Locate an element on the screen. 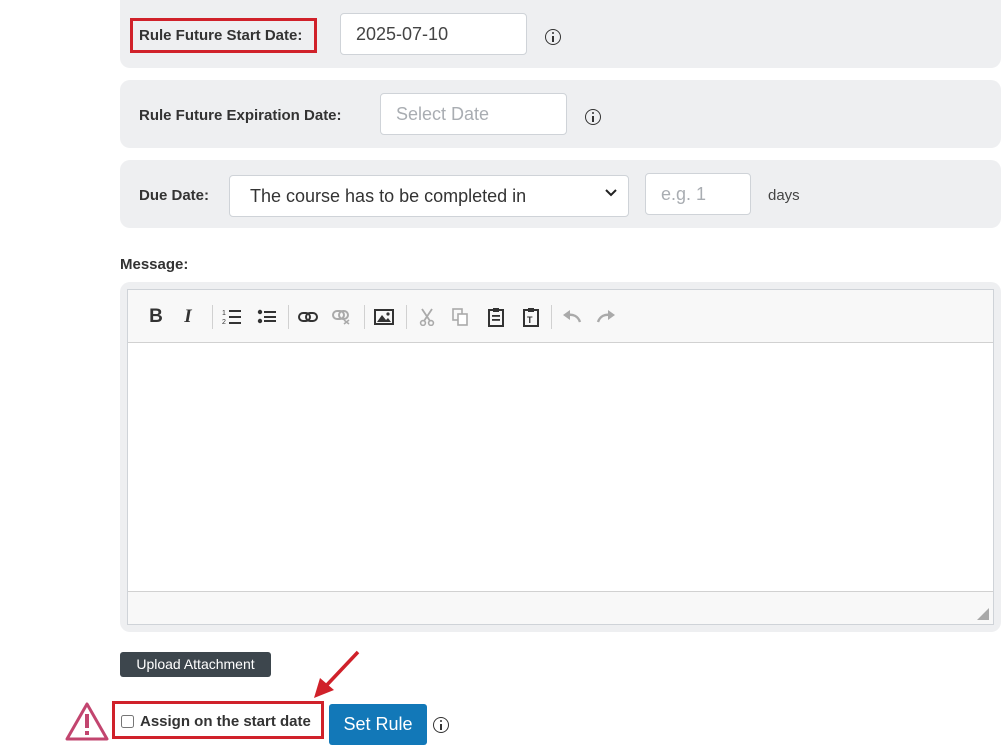  expiration-date-input is located at coordinates (473, 114).